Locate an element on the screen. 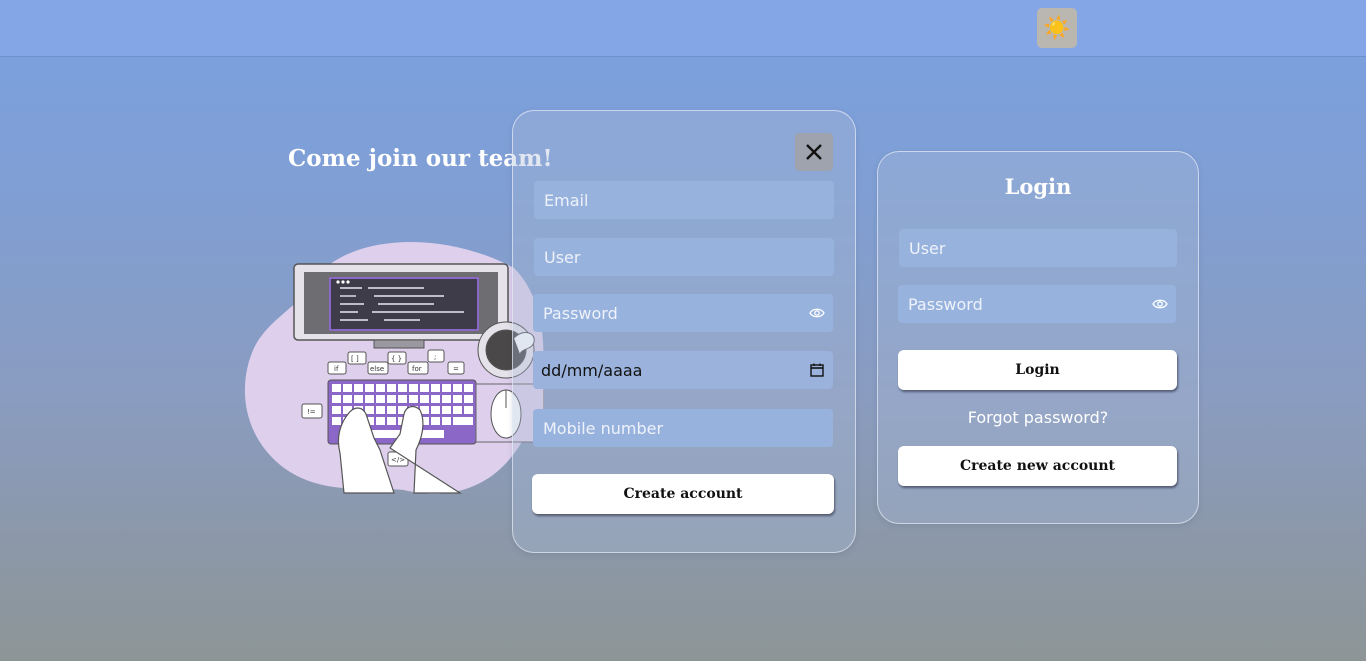  signup-mobile-field is located at coordinates (683, 428).